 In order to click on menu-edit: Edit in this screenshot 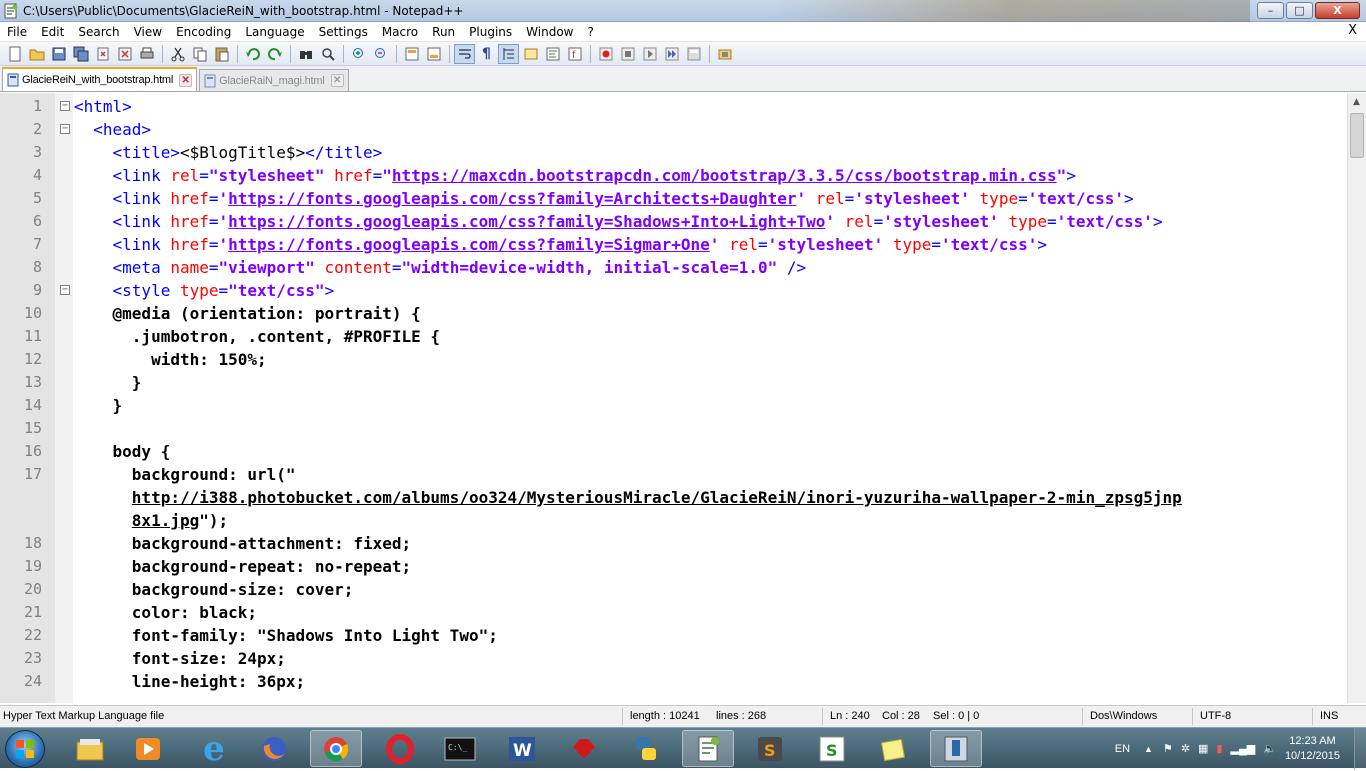, I will do `click(52, 32)`.